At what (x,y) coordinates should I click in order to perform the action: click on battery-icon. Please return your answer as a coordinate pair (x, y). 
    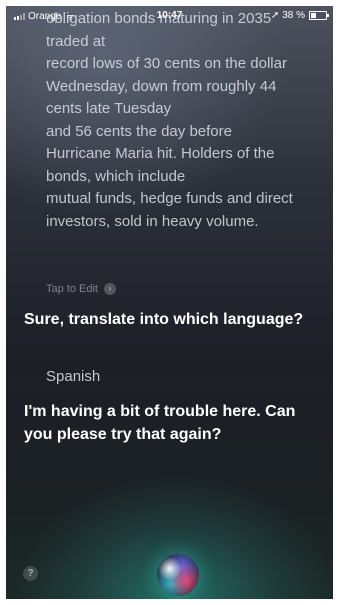
    Looking at the image, I should click on (319, 15).